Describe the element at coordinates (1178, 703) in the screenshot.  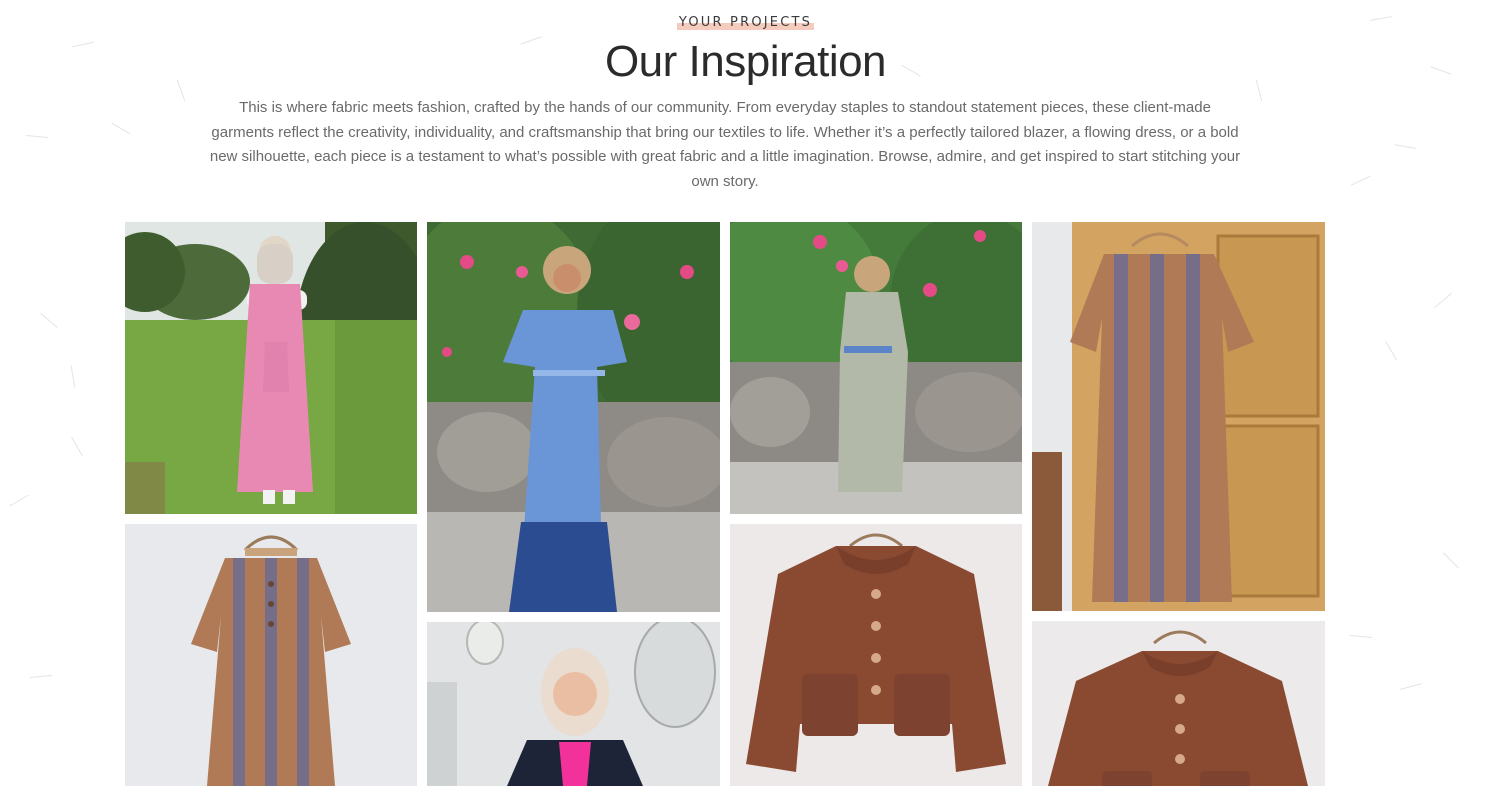
I see `gallery-photo-rust-jacket-hanger` at that location.